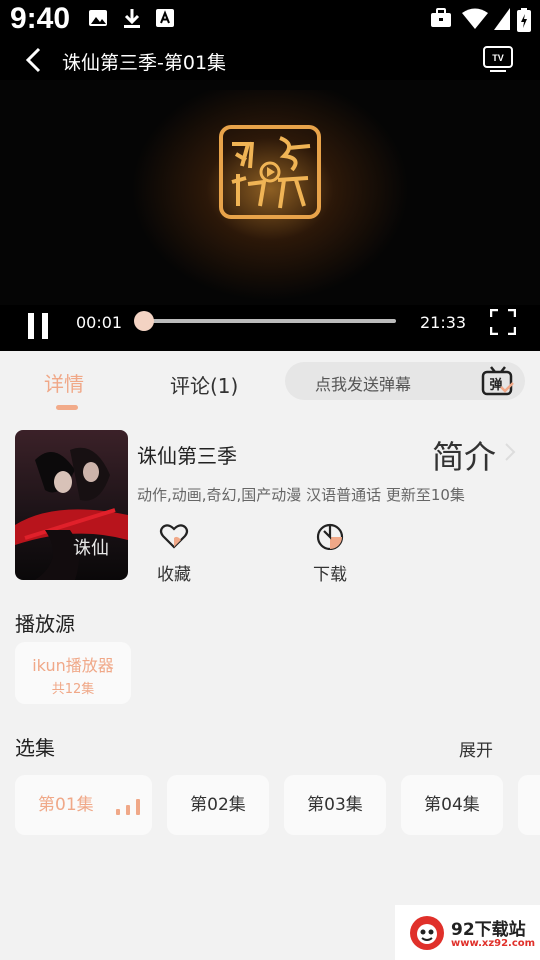 The width and height of the screenshot is (540, 960). What do you see at coordinates (174, 575) in the screenshot?
I see `favorite-label: 收藏` at bounding box center [174, 575].